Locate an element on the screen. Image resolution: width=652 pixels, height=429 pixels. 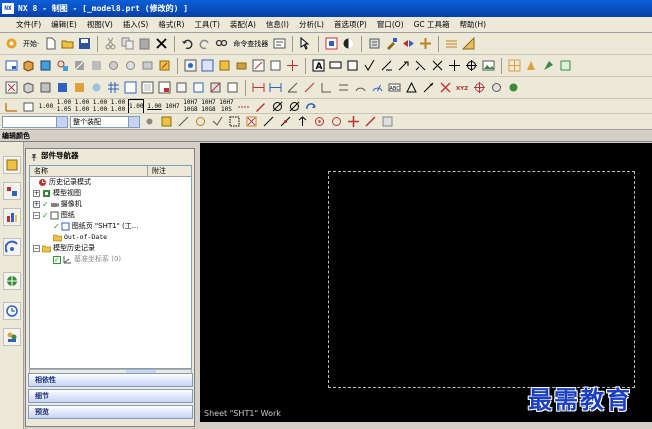
snap-settings-icon is located at coordinates (166, 121).